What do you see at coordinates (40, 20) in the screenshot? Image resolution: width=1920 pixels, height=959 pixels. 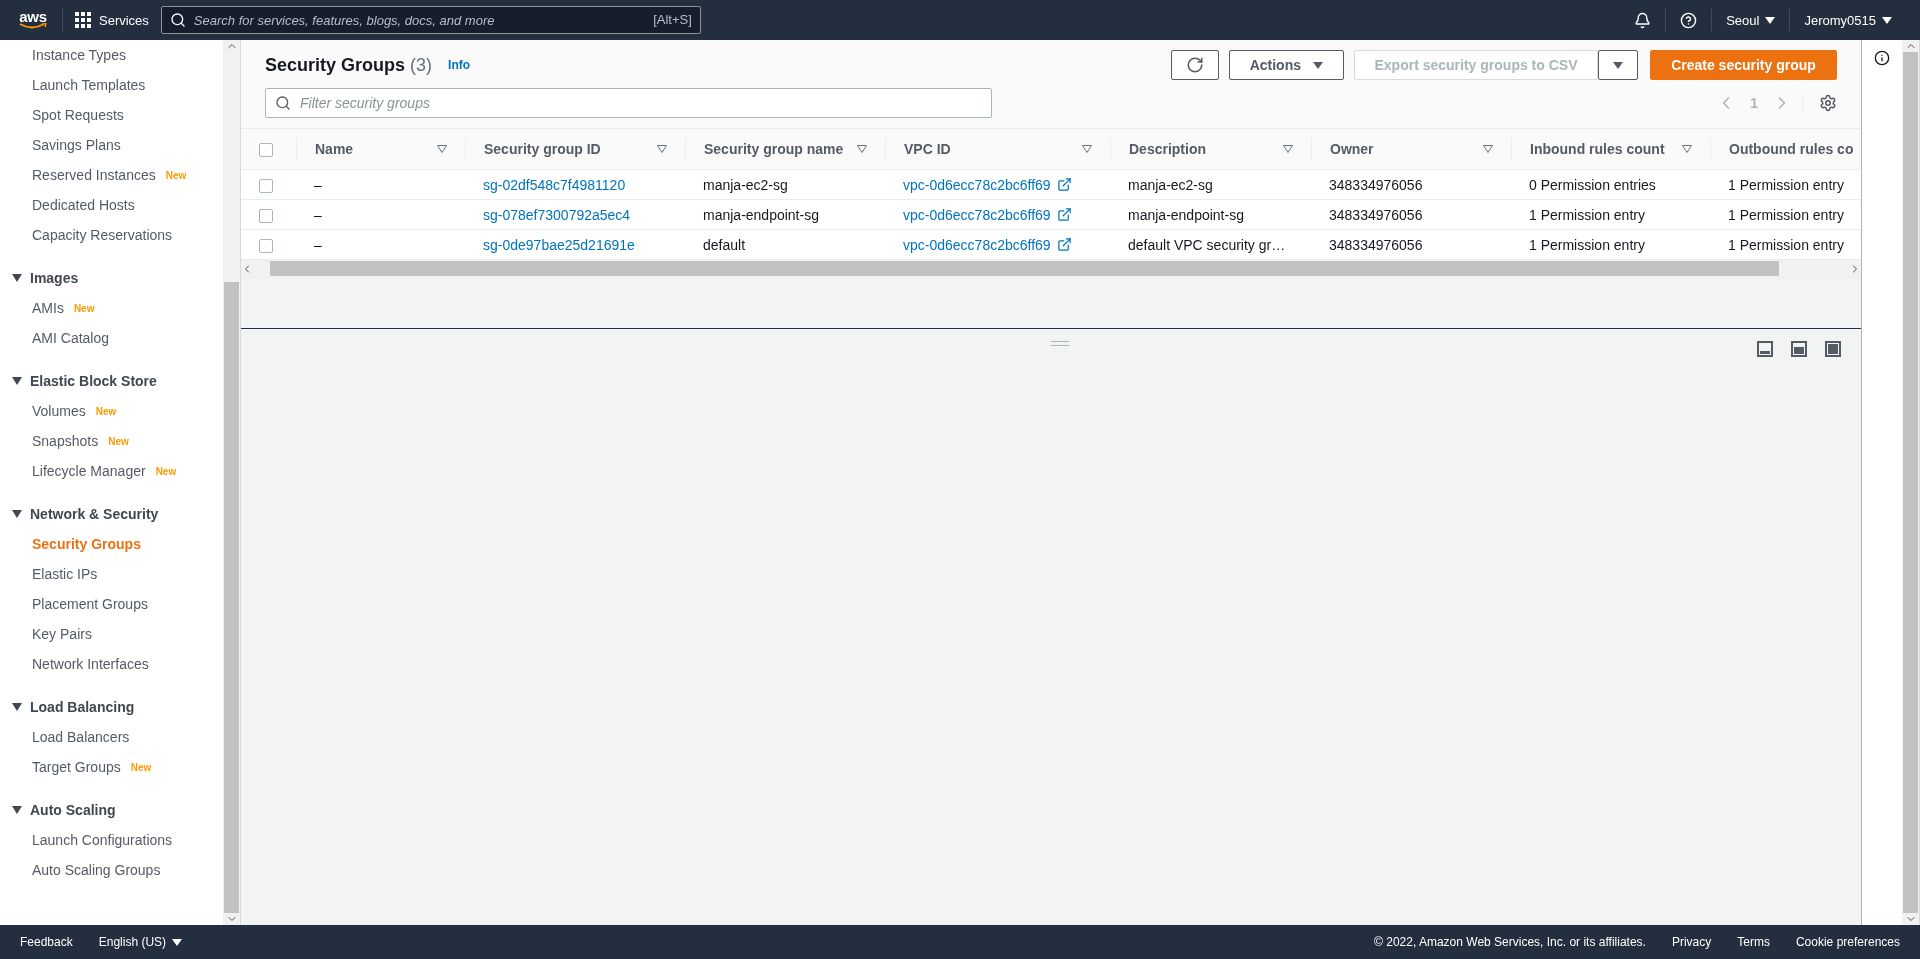 I see `aws-logo: aws` at bounding box center [40, 20].